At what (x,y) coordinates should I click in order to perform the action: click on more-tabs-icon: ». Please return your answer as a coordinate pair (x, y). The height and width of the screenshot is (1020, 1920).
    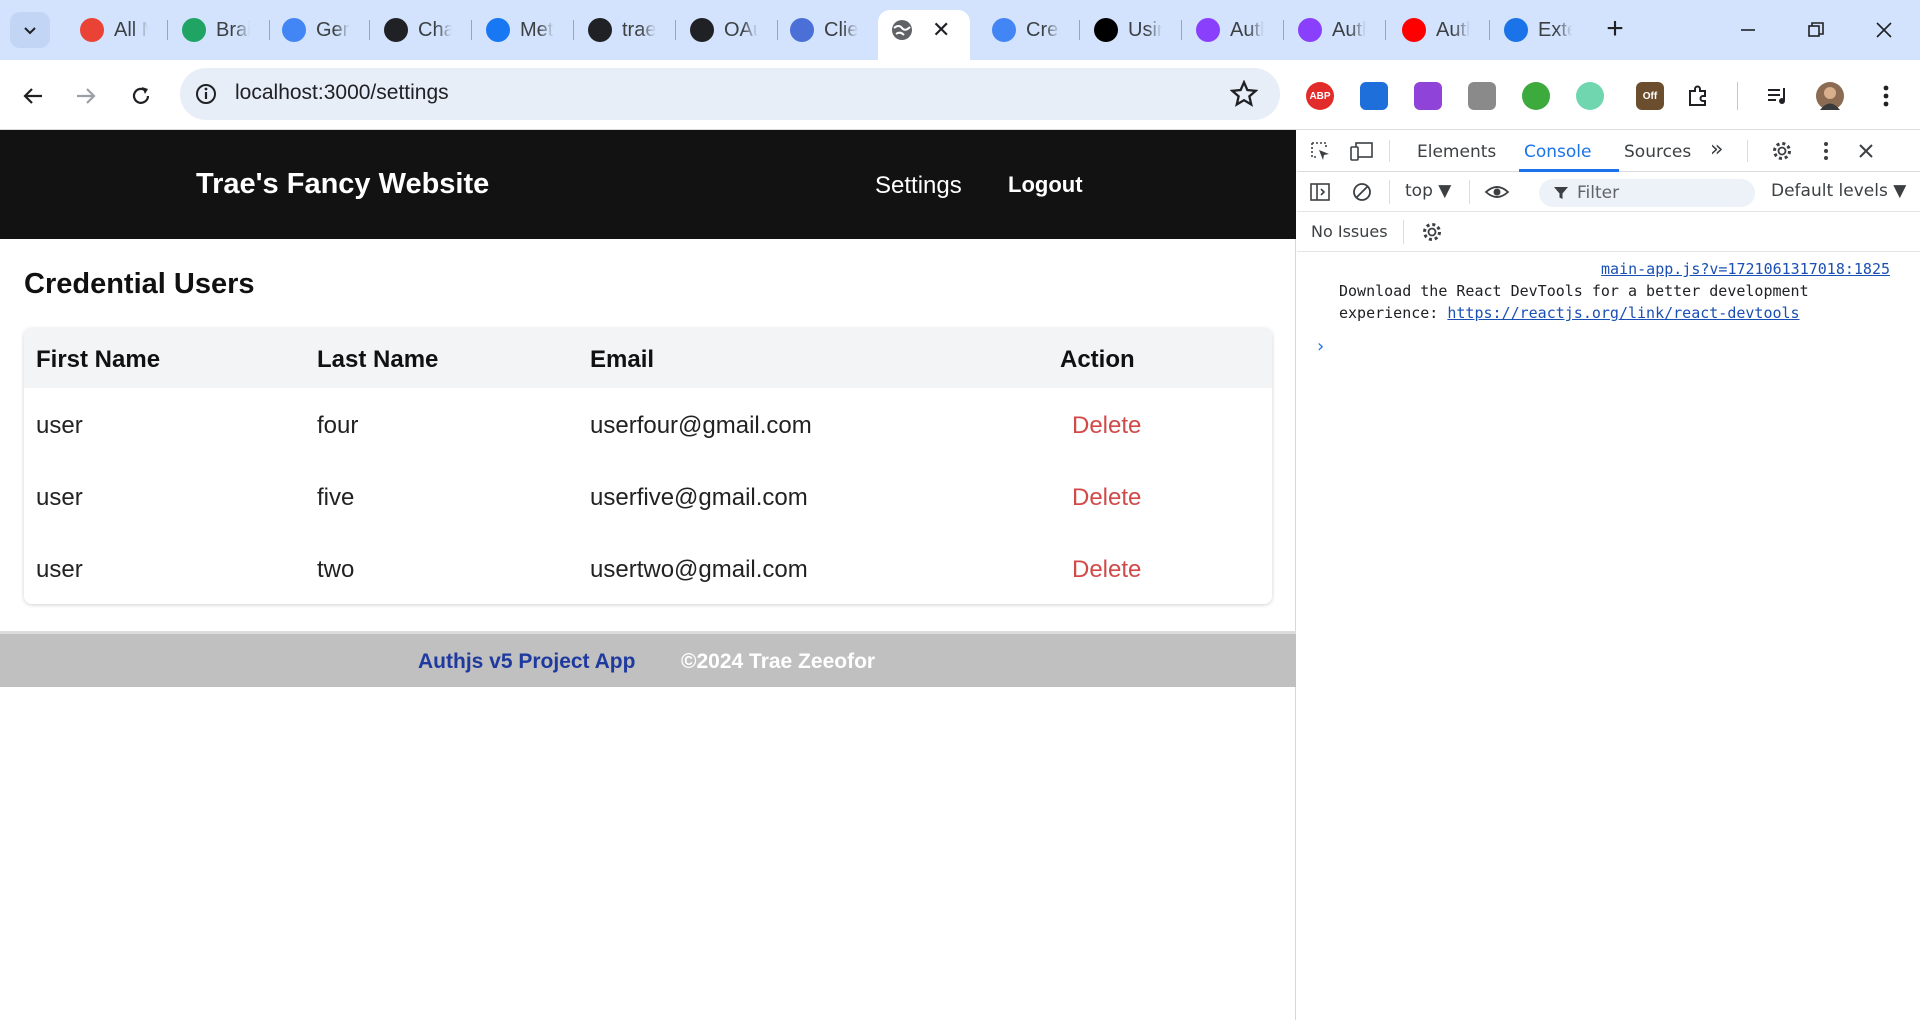
    Looking at the image, I should click on (1716, 149).